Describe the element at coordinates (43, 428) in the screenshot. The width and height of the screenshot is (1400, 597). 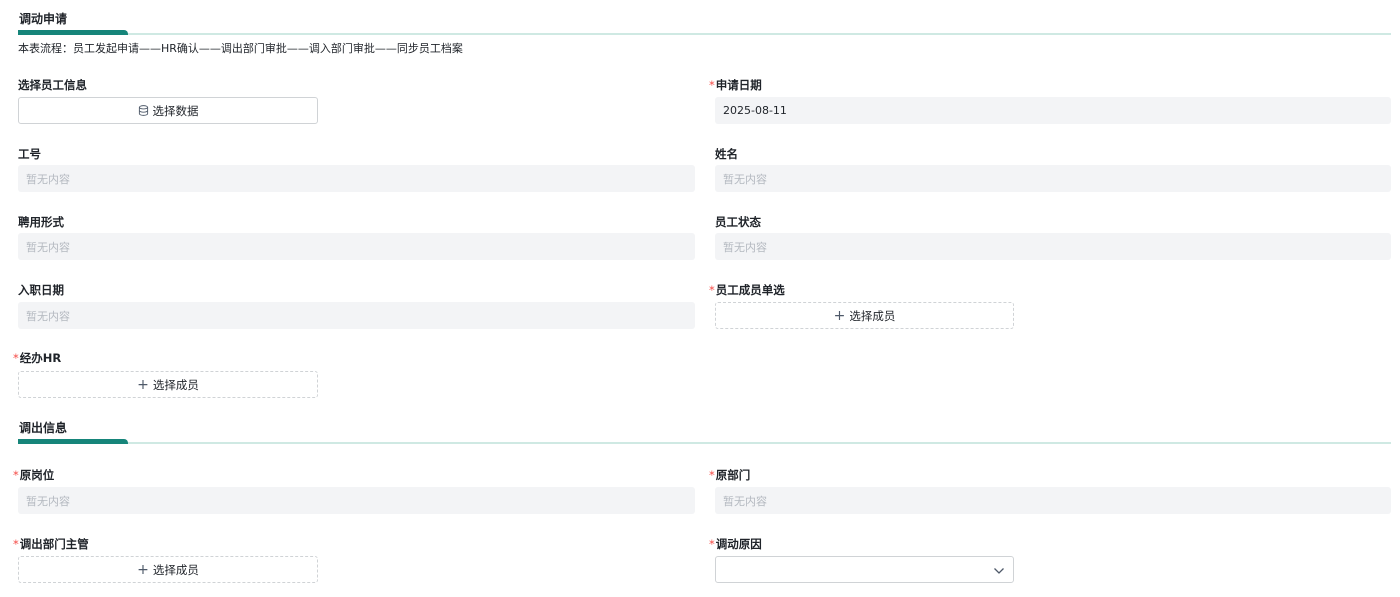
I see `section-title-transfer-out: 调出信息` at that location.